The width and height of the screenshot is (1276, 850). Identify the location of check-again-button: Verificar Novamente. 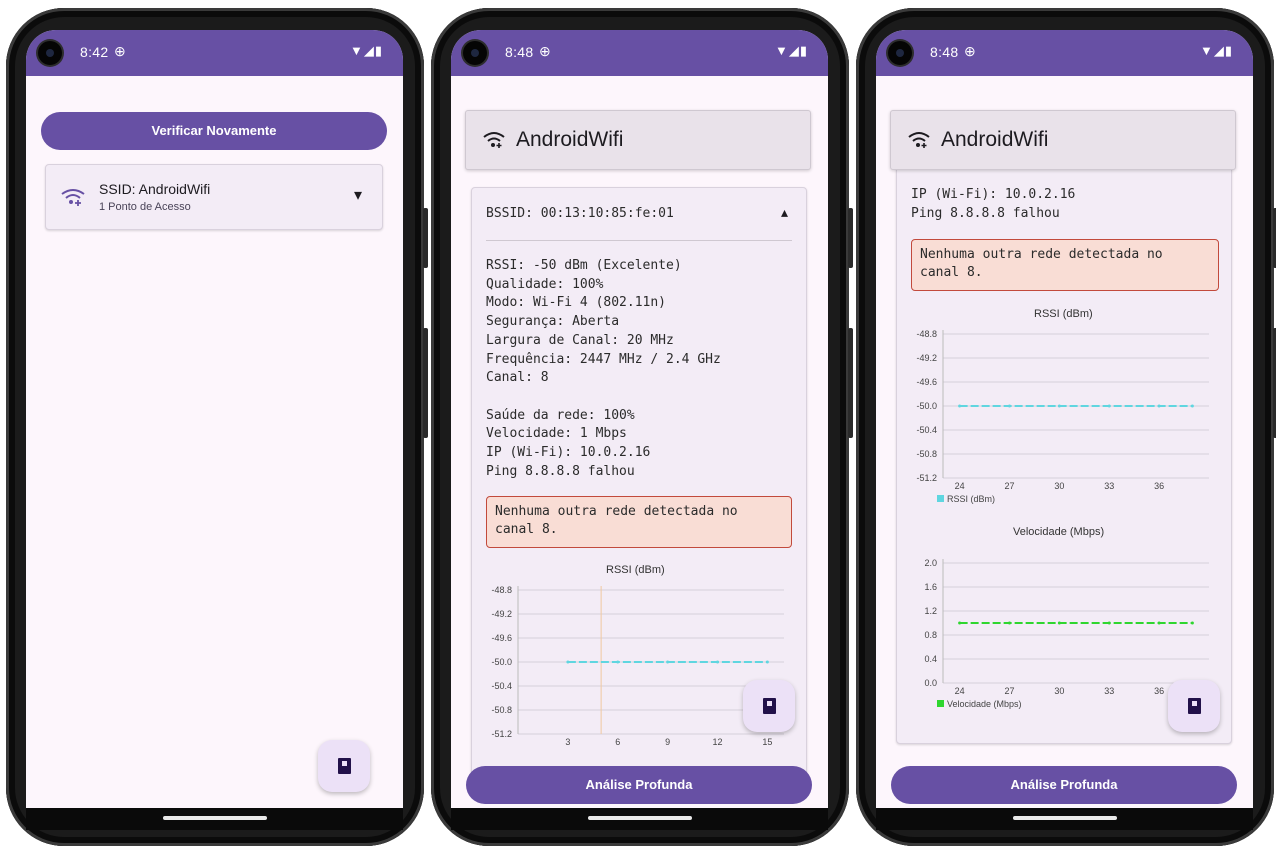
(214, 131).